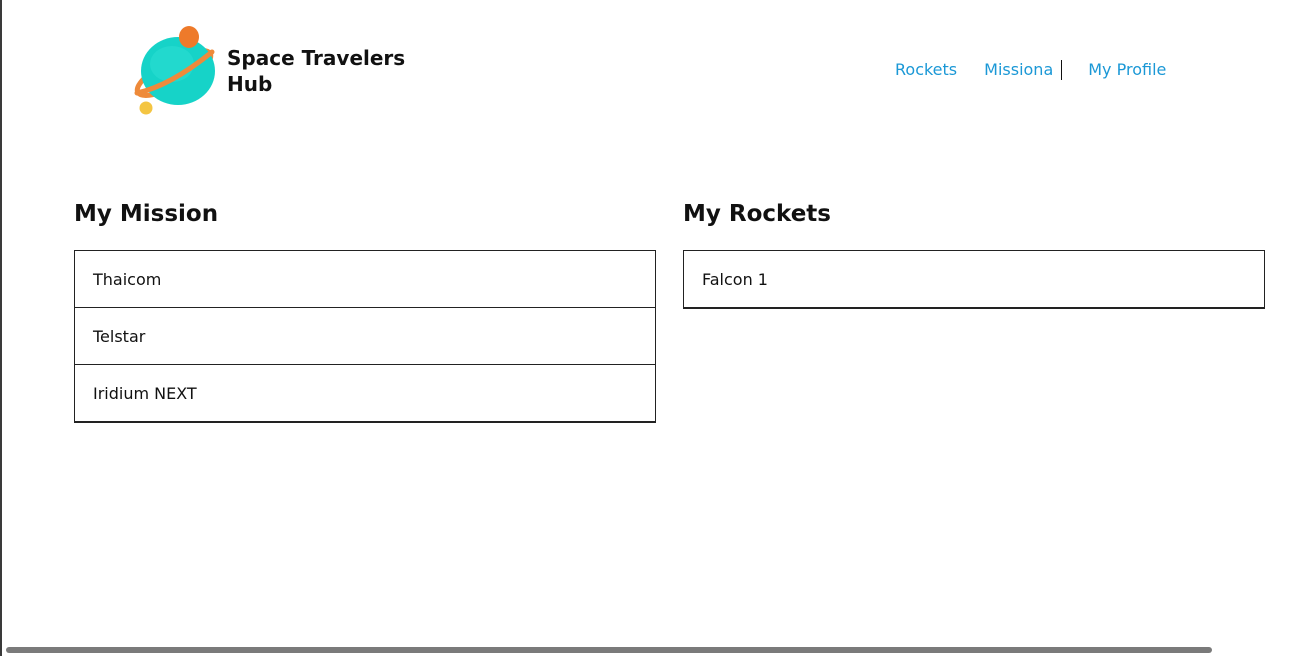  I want to click on my-rockets-heading: My Rockets, so click(757, 214).